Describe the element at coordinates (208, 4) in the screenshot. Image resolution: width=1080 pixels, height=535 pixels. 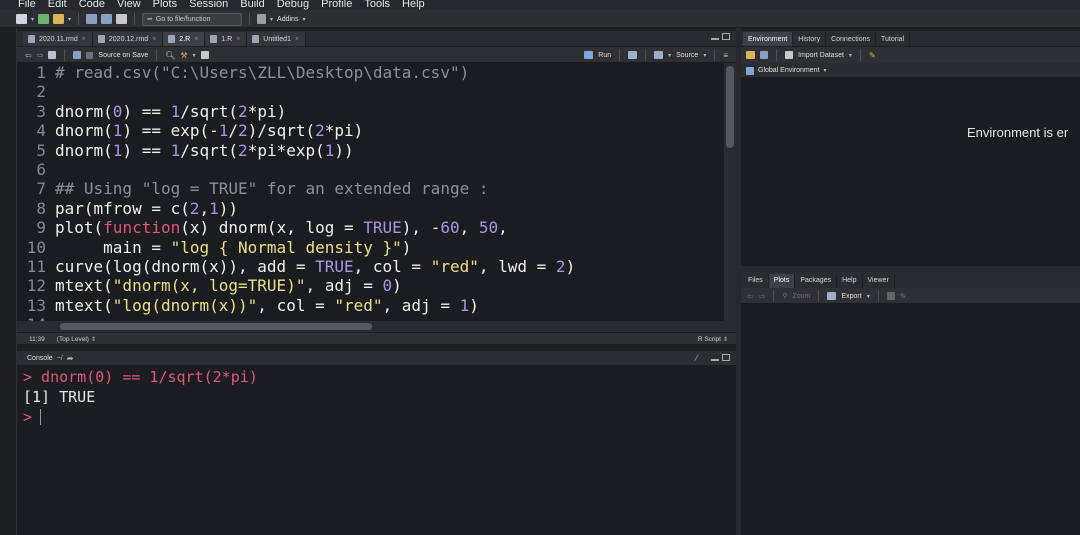
I see `menu-session: Session` at that location.